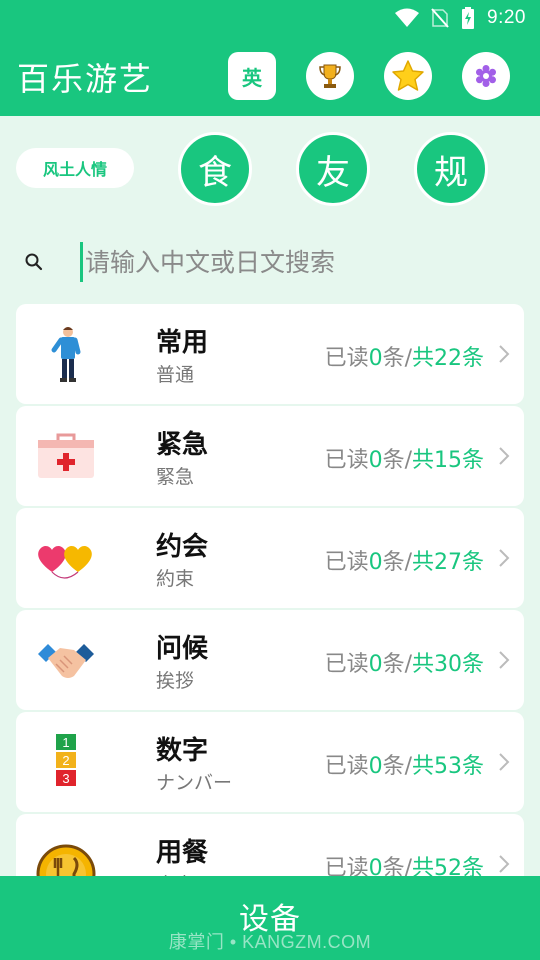 The width and height of the screenshot is (540, 960). What do you see at coordinates (252, 76) in the screenshot?
I see `language-toggle-button: 英` at bounding box center [252, 76].